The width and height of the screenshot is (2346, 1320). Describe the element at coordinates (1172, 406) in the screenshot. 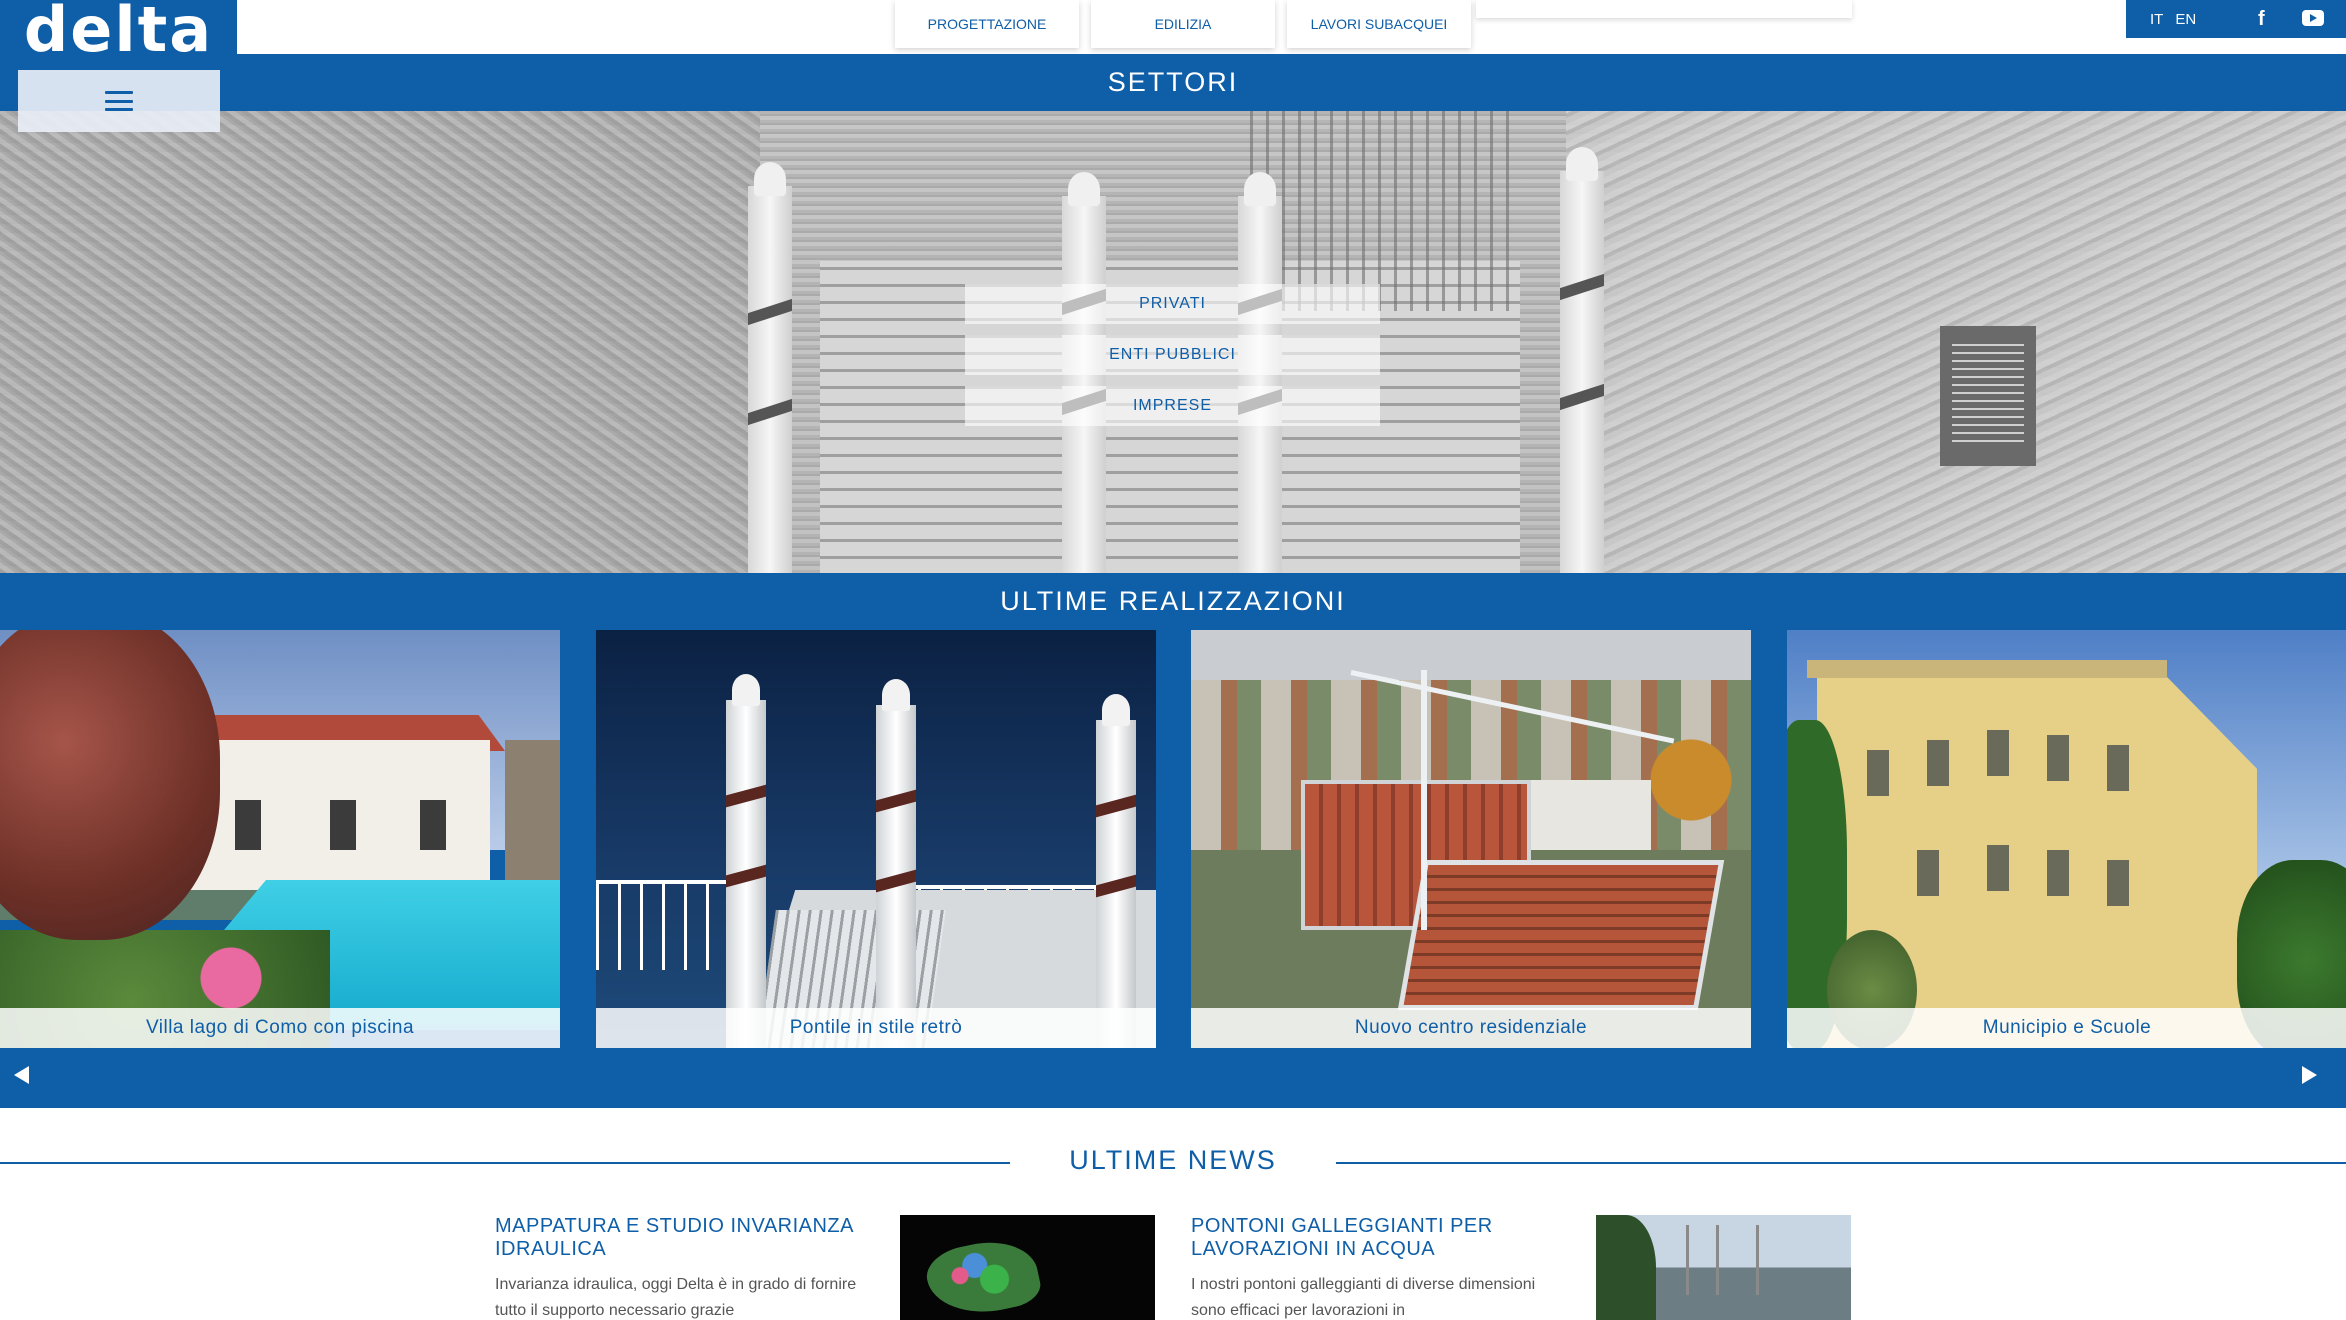

I see `sector-imprese-button: IMPRESE` at that location.